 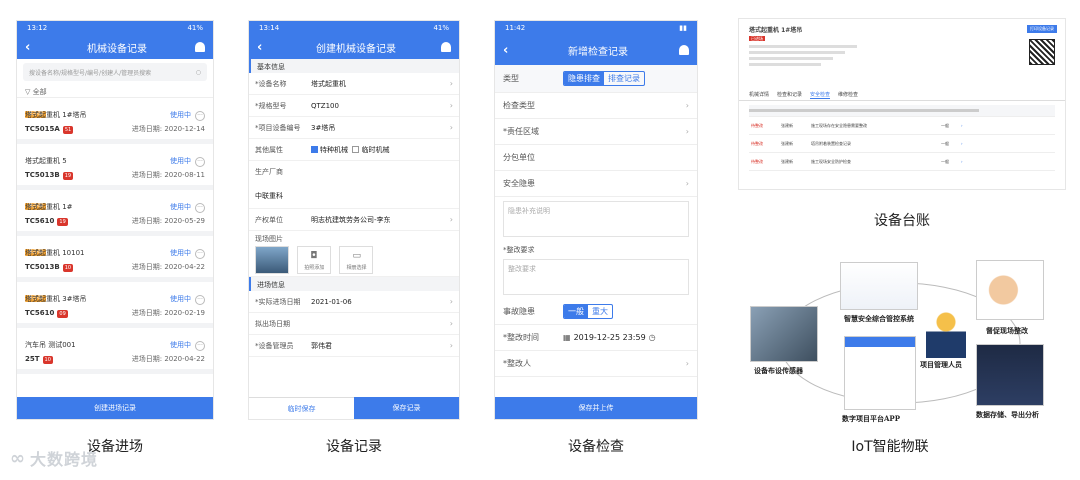 I want to click on ledger-tab: 维修检查, so click(x=848, y=94).